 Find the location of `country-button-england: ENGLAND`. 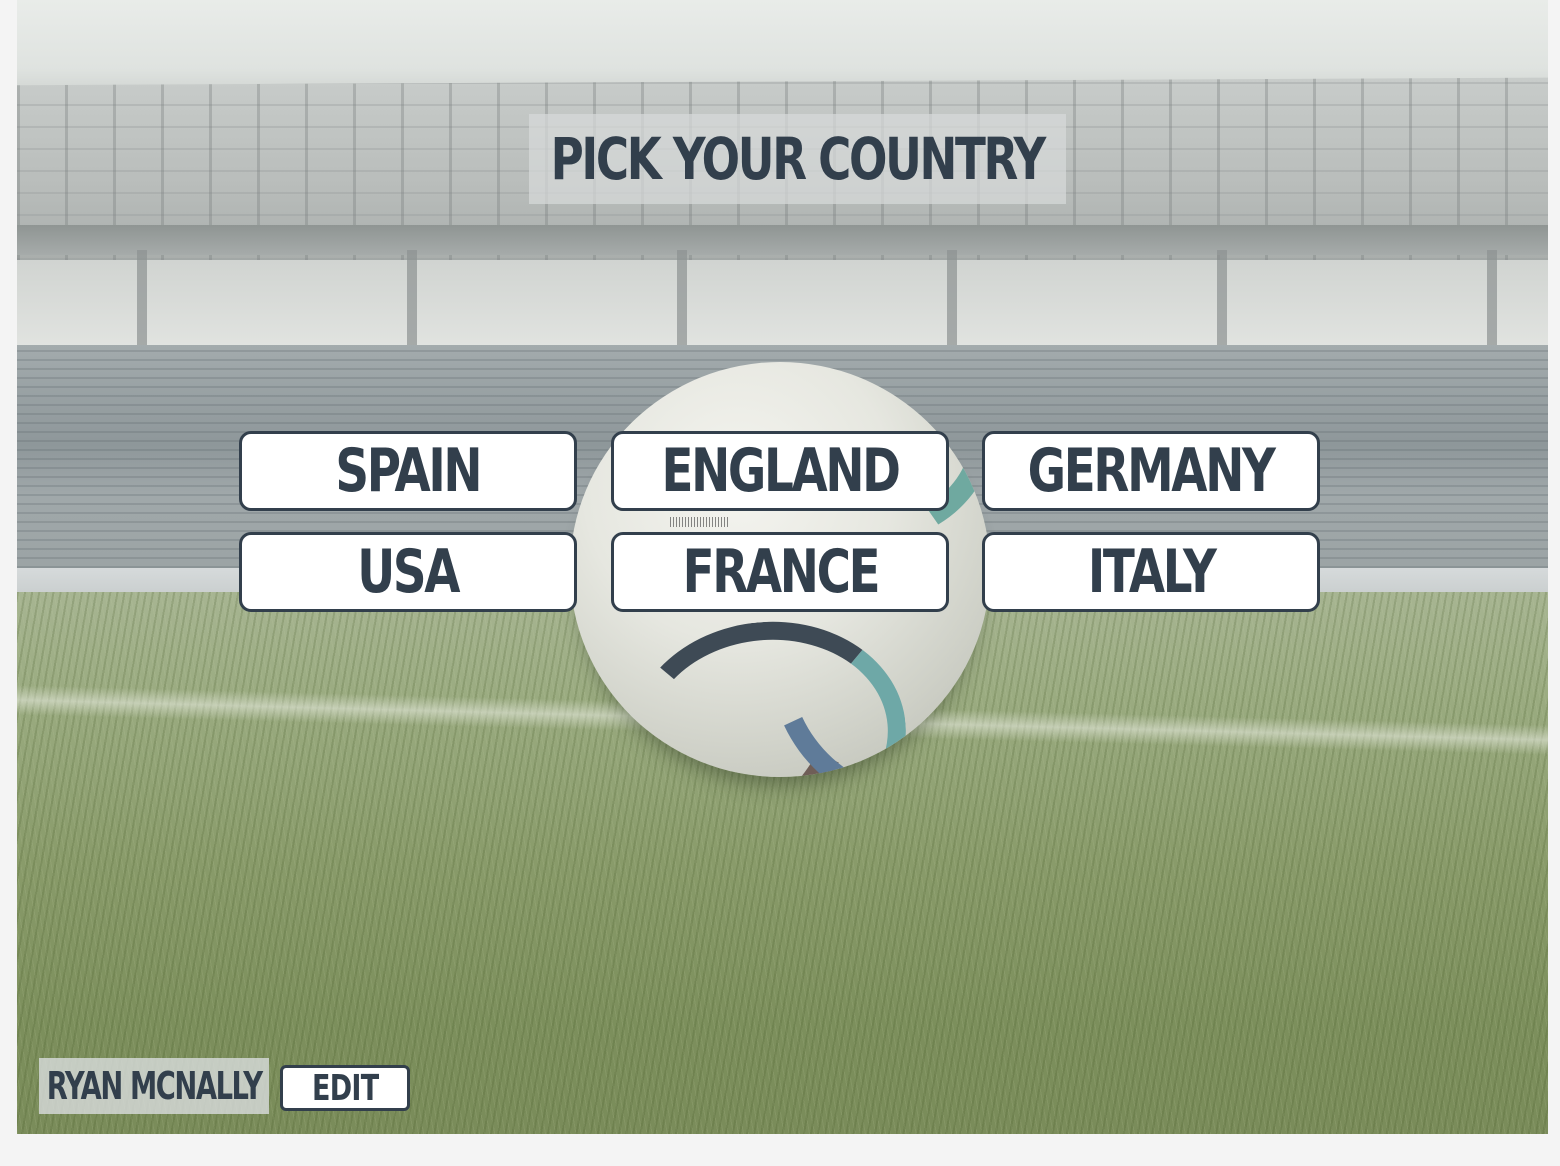

country-button-england: ENGLAND is located at coordinates (780, 471).